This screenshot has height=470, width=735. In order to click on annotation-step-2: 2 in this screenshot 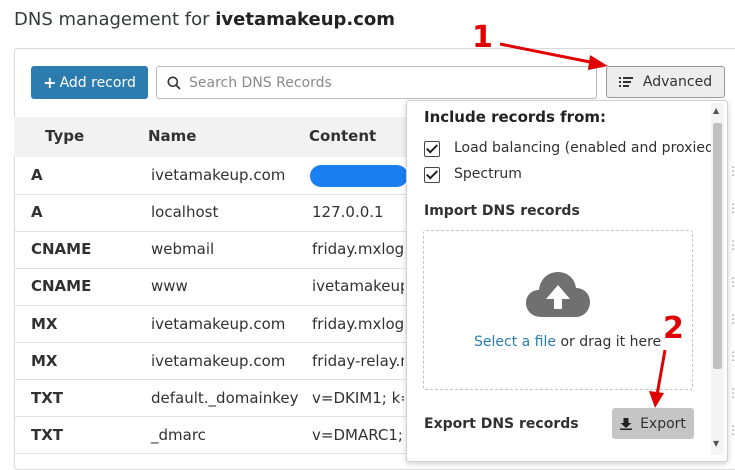, I will do `click(673, 328)`.